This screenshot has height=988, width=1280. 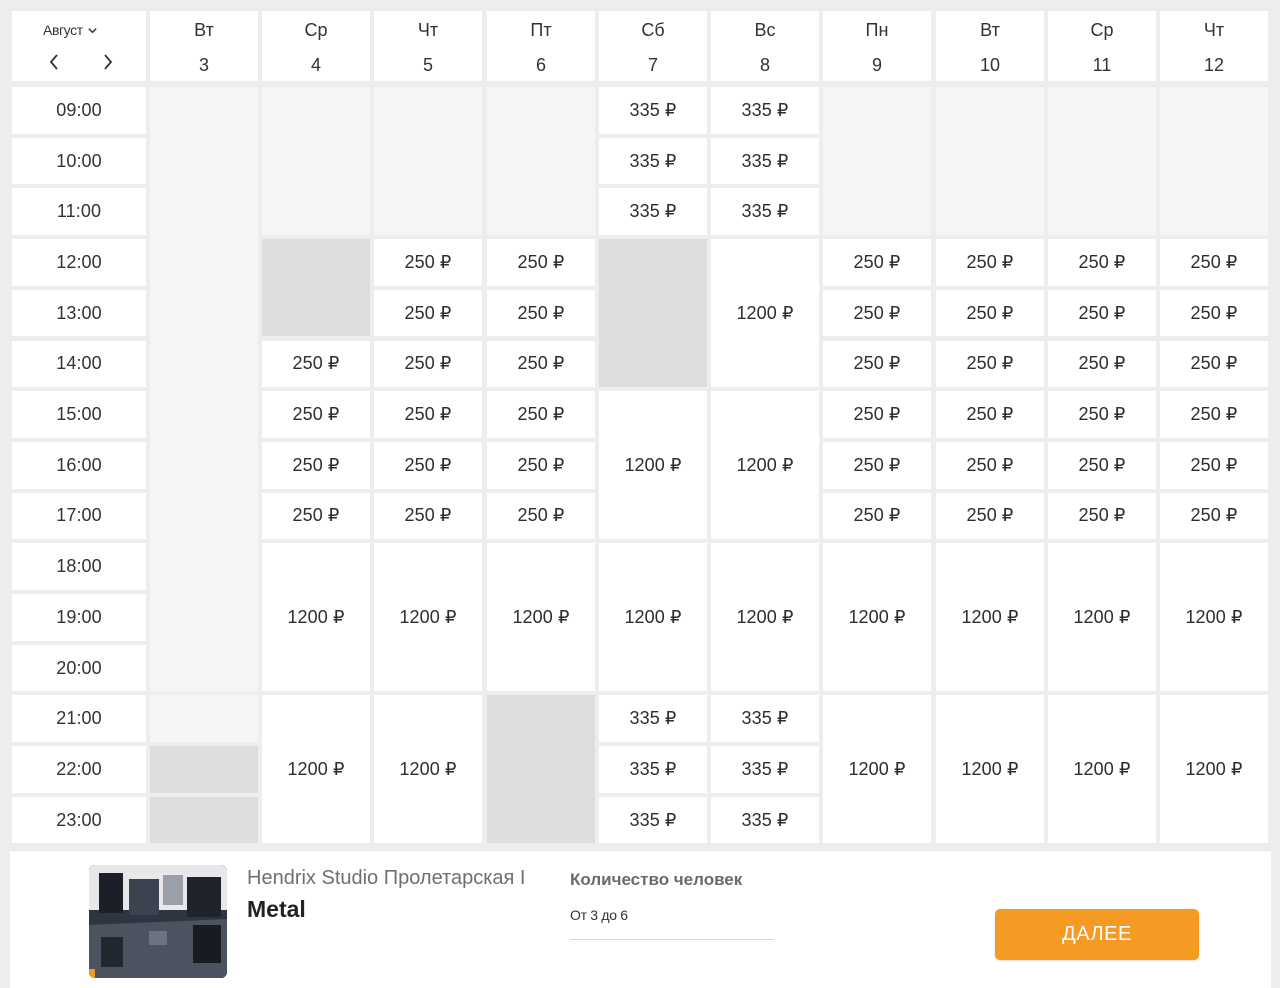 I want to click on time-label: 20:00, so click(x=79, y=668).